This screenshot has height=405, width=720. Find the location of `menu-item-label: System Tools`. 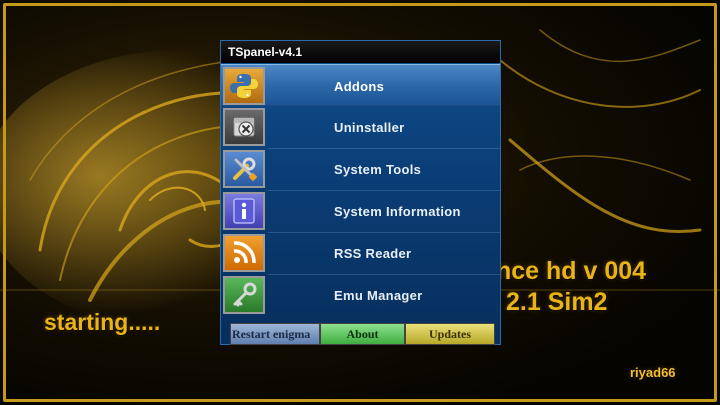

menu-item-label: System Tools is located at coordinates (378, 169).